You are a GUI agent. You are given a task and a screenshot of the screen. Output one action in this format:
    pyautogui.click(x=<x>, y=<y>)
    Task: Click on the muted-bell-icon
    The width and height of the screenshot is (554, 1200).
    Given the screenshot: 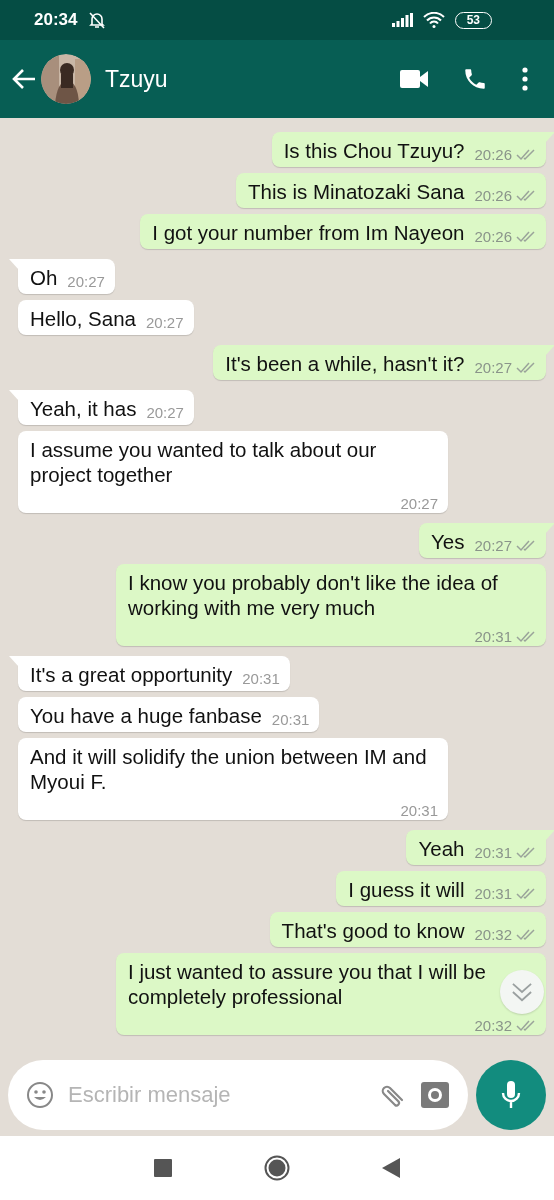 What is the action you would take?
    pyautogui.click(x=97, y=20)
    